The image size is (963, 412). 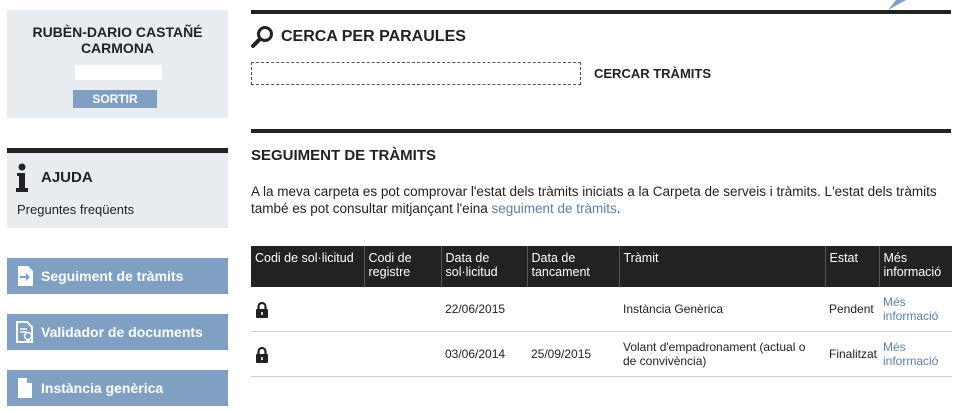 What do you see at coordinates (484, 309) in the screenshot?
I see `request-date-cell: 22/06/2015` at bounding box center [484, 309].